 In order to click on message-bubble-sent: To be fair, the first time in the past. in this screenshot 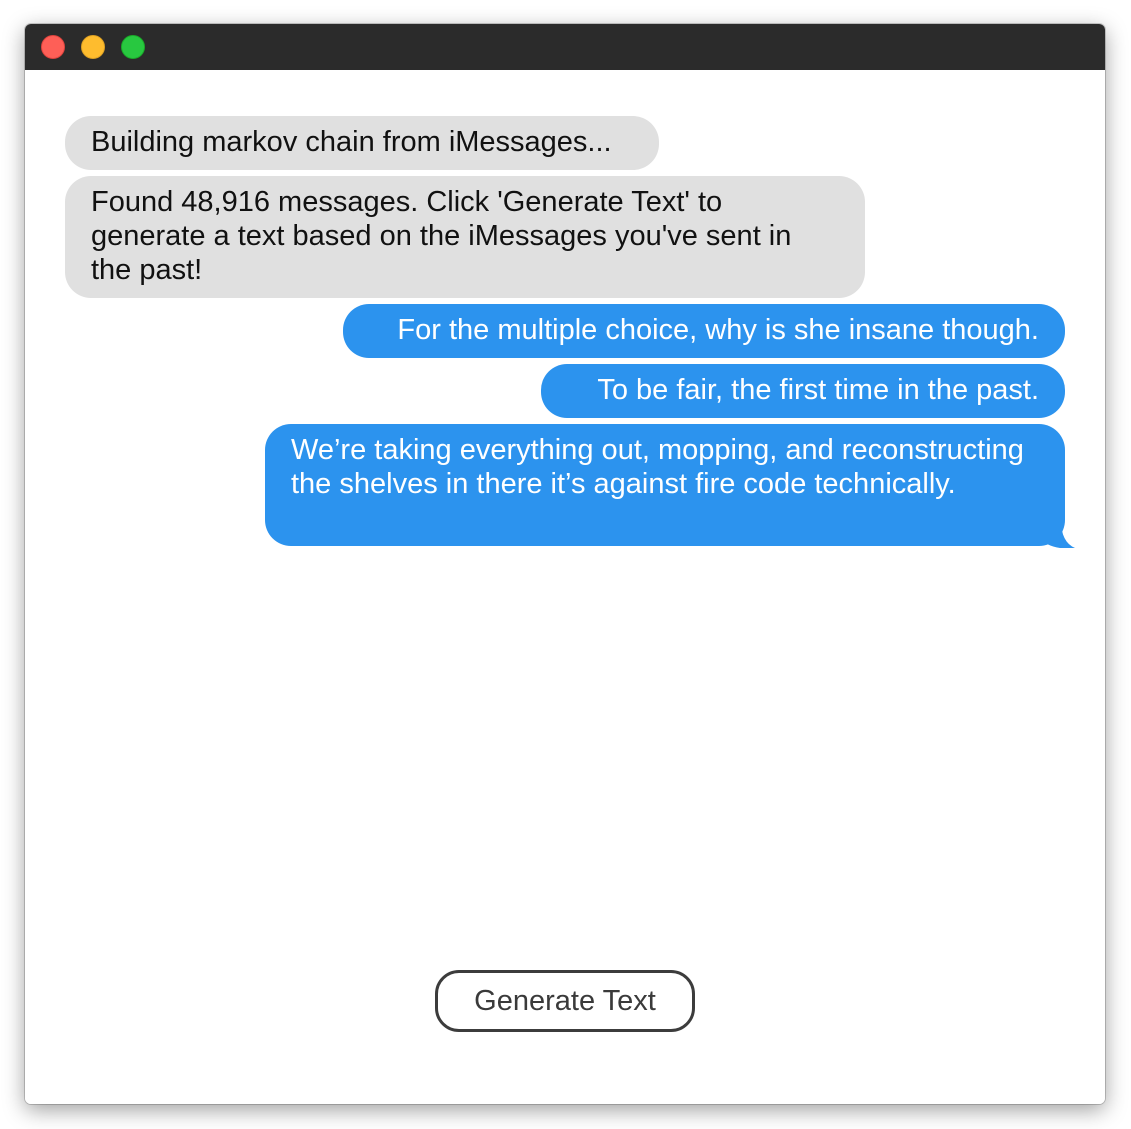, I will do `click(803, 391)`.